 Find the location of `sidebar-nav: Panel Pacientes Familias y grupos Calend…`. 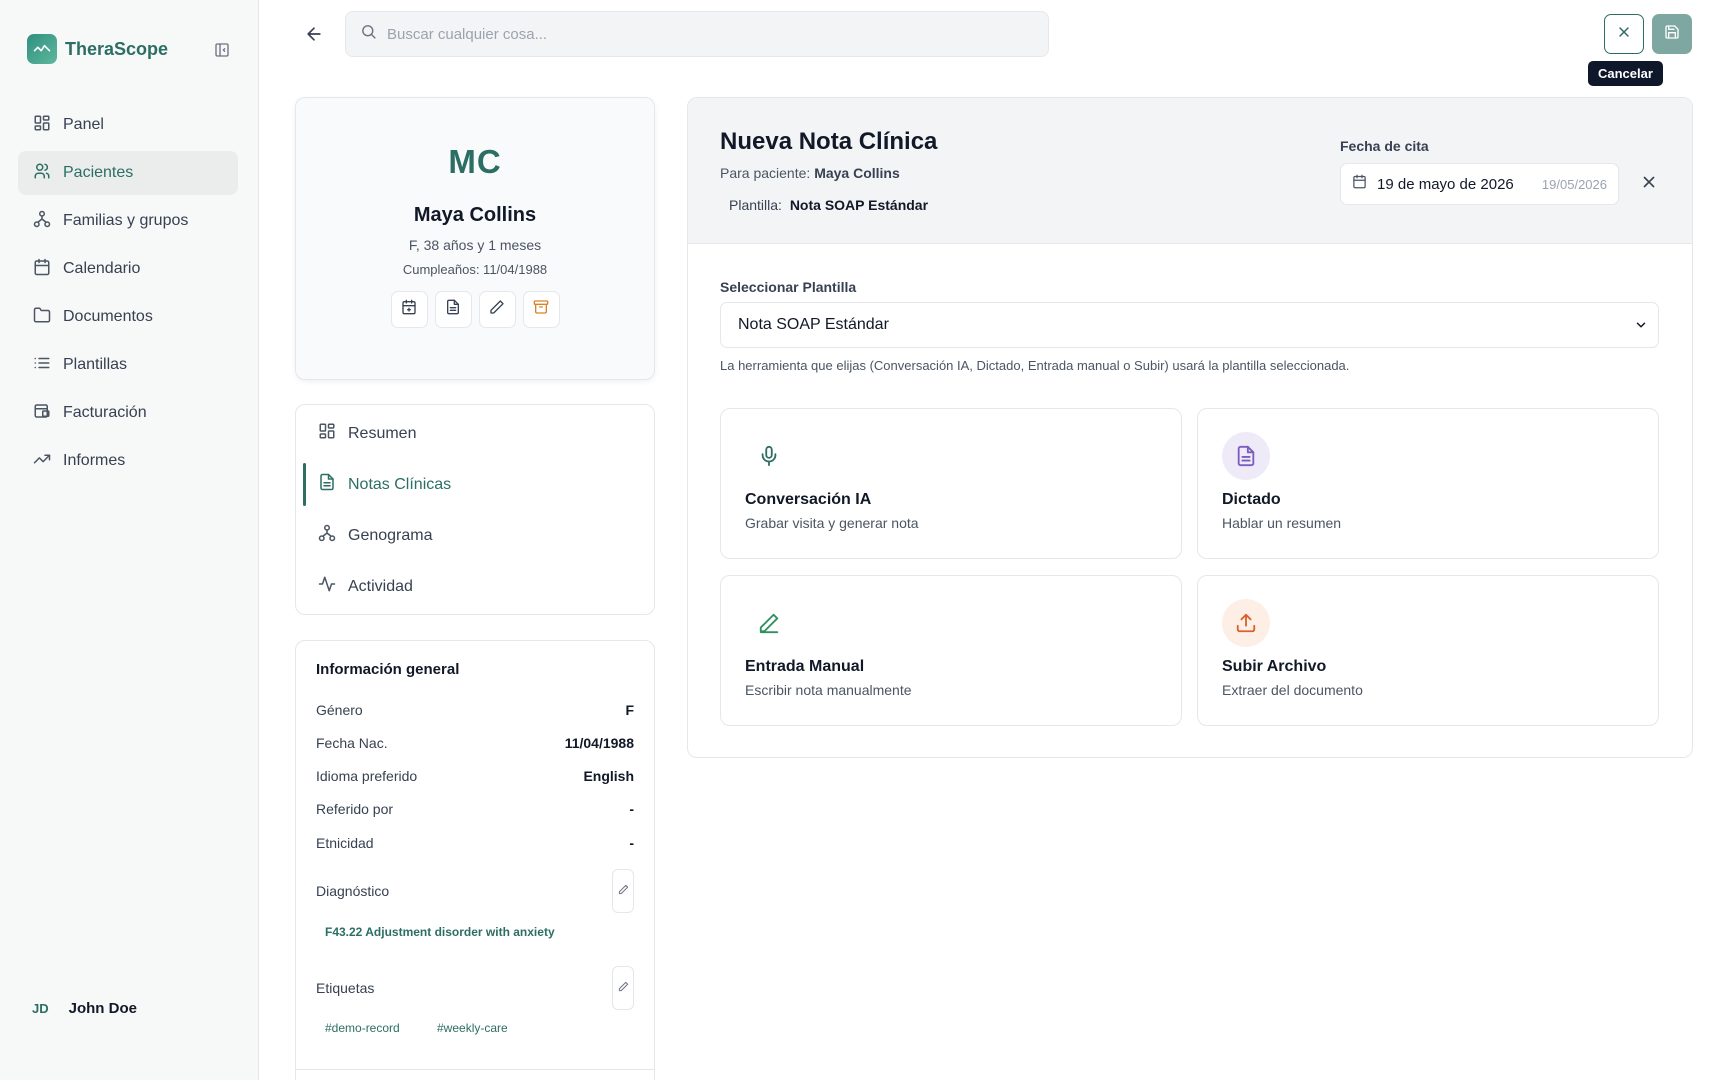

sidebar-nav: Panel Pacientes Familias y grupos Calend… is located at coordinates (128, 295).